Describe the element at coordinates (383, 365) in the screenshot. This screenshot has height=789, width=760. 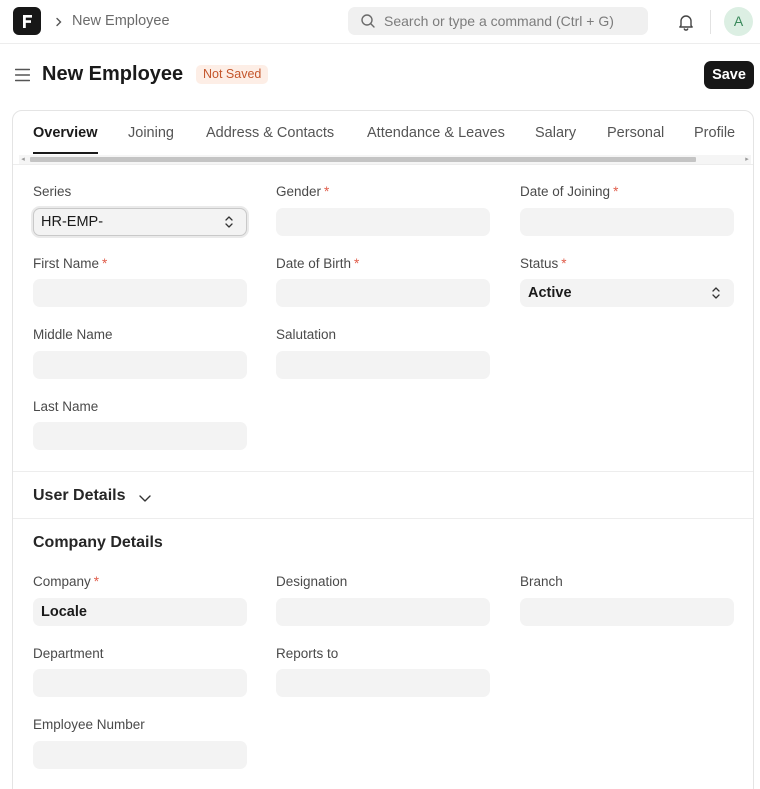
I see `salutation-field` at that location.